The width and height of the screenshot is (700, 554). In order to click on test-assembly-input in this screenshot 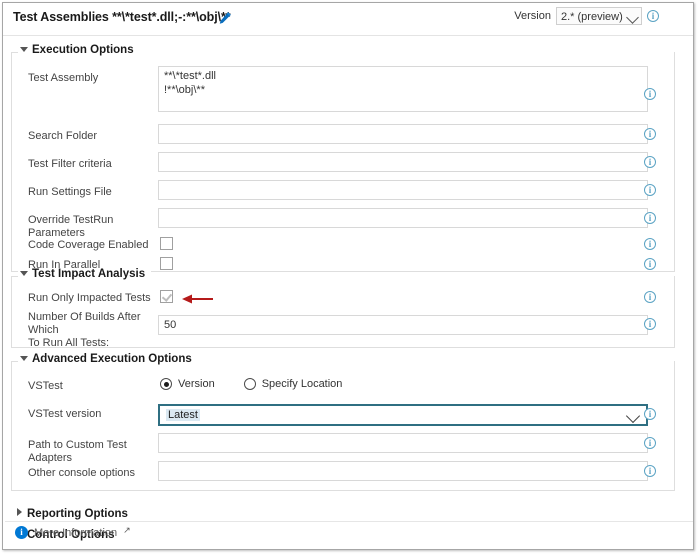, I will do `click(403, 89)`.